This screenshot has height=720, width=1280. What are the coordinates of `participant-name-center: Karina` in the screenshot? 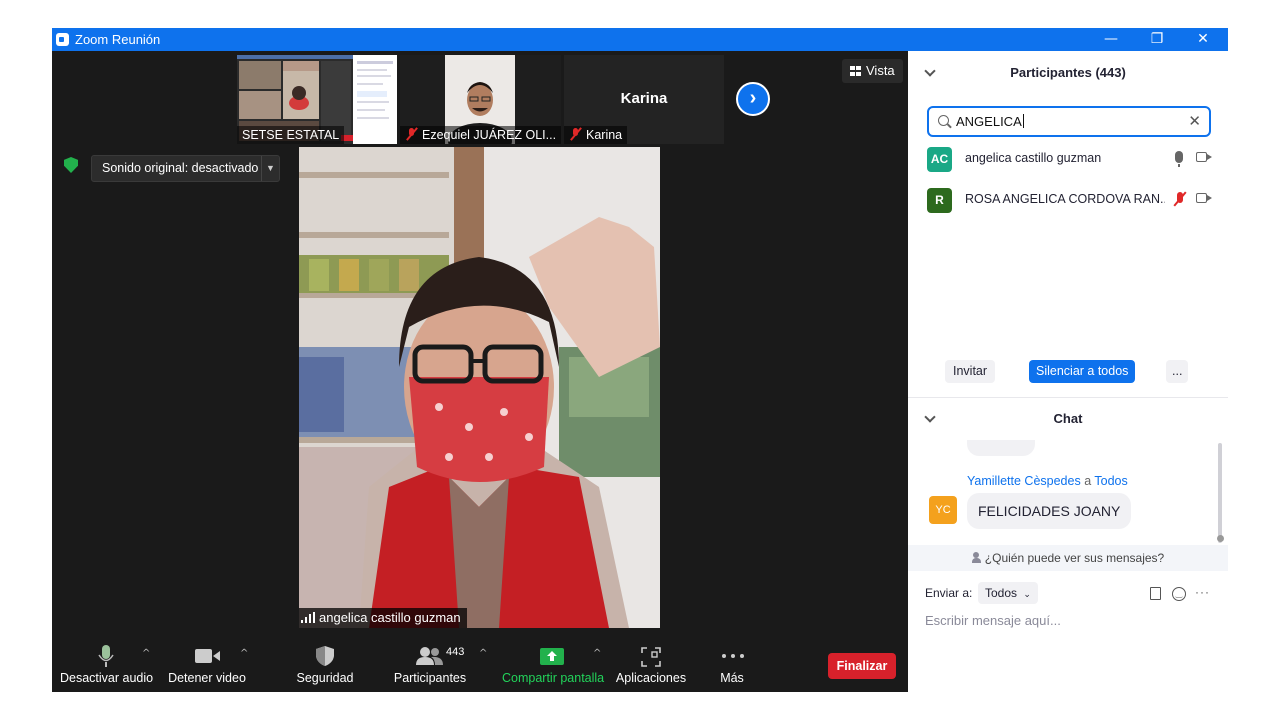 It's located at (644, 98).